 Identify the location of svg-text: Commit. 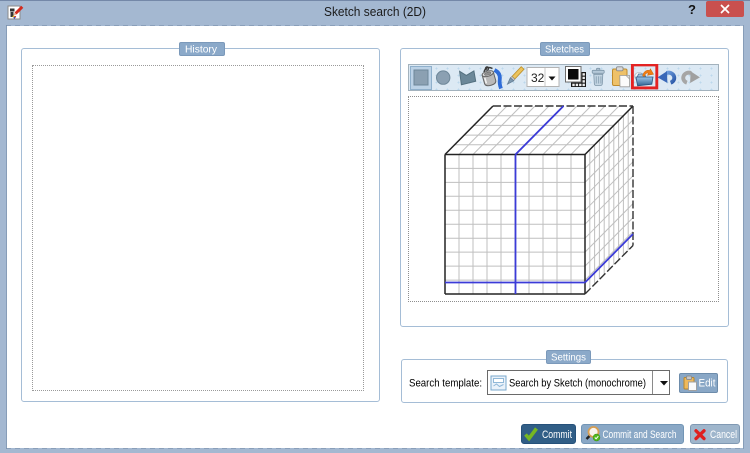
(557, 435).